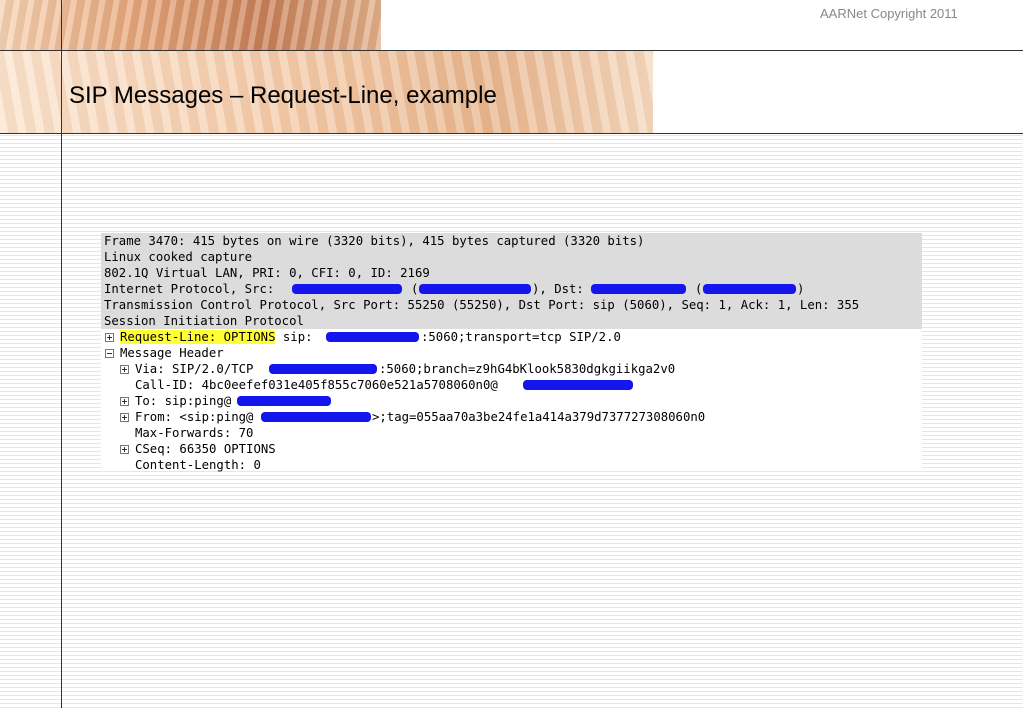 This screenshot has height=708, width=1023. I want to click on ip-row: Internet Protocol, Src: ( ), Dst: ( ), so click(511, 289).